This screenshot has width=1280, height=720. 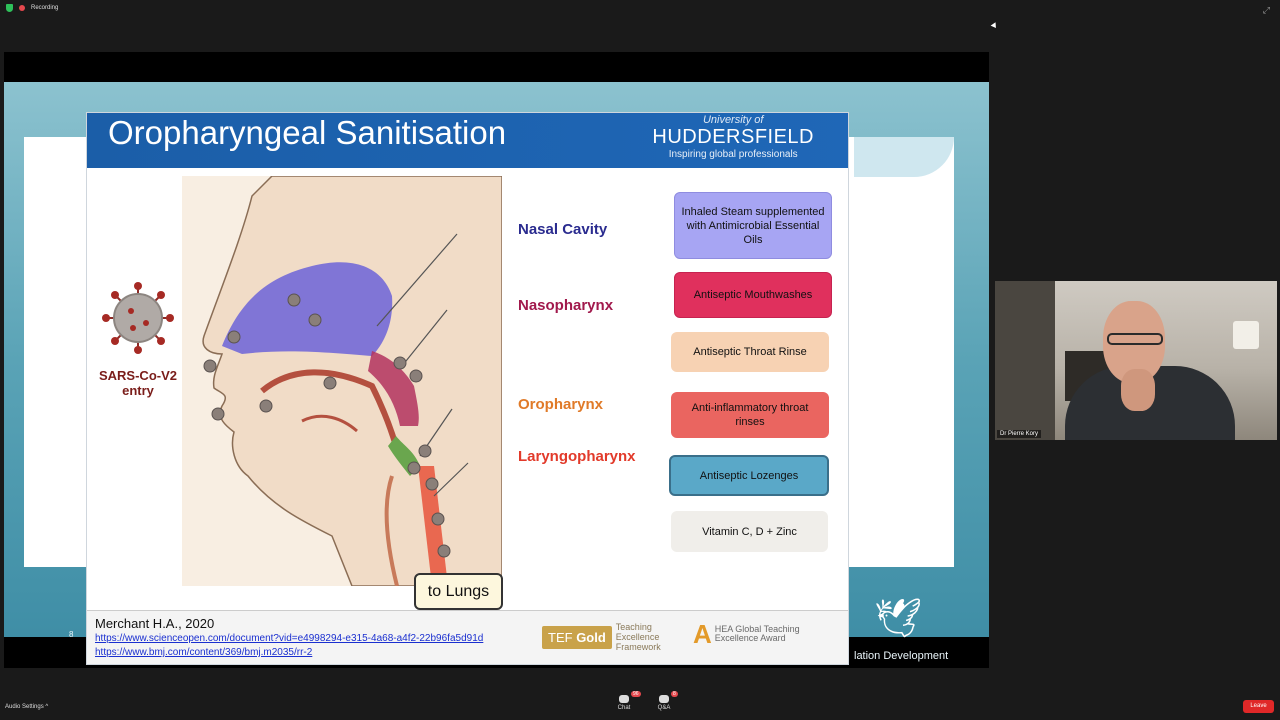 I want to click on tef-badge: TEF Gold, so click(x=577, y=637).